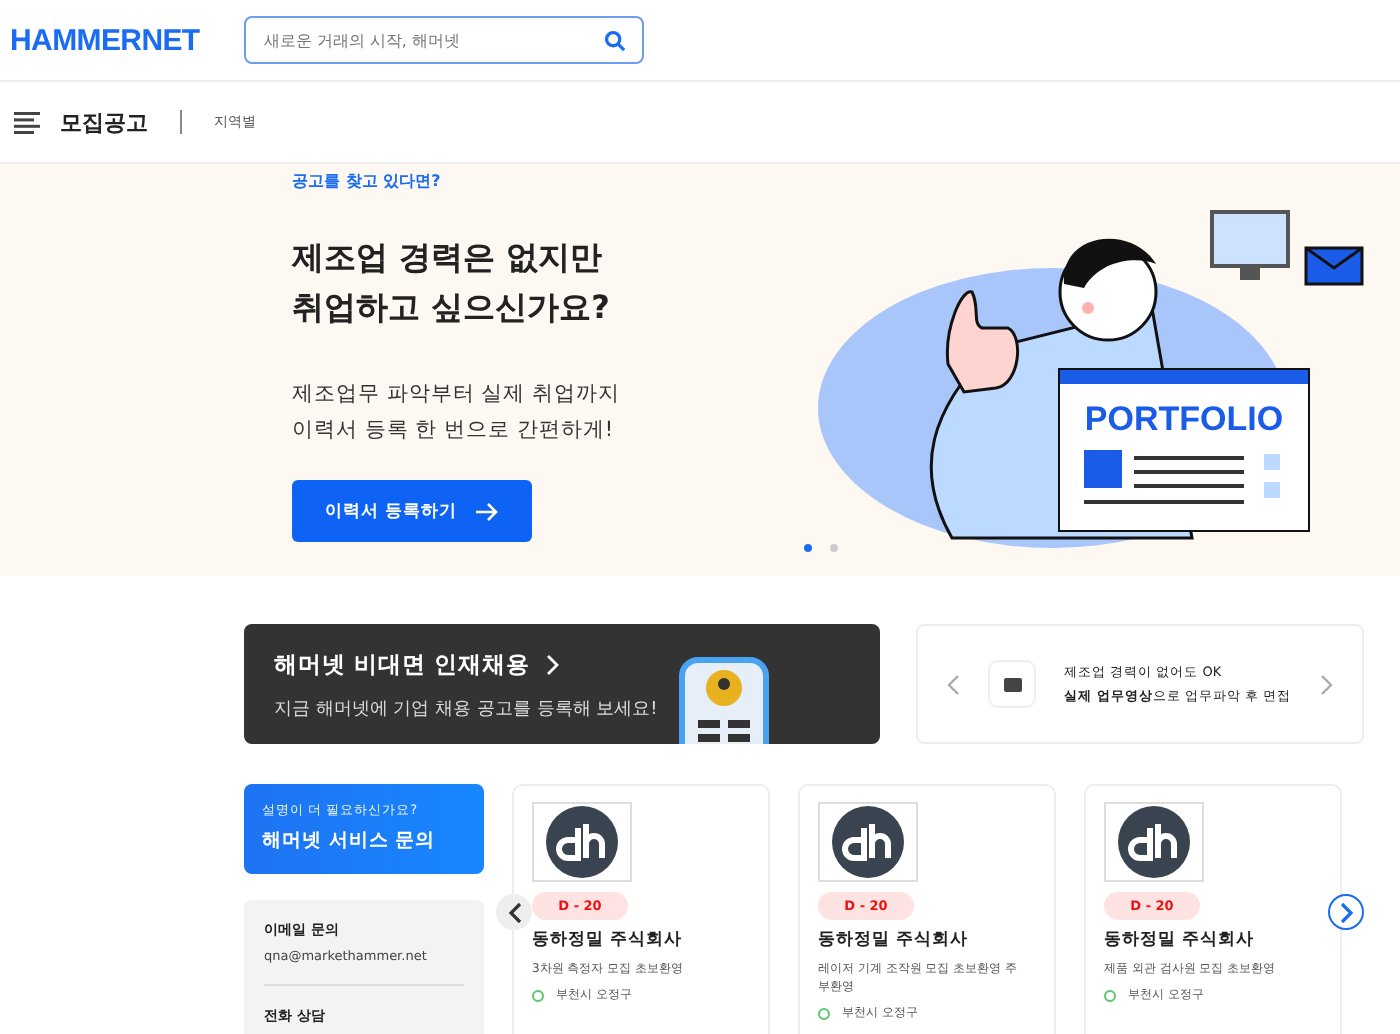 This screenshot has height=1034, width=1400. What do you see at coordinates (350, 841) in the screenshot?
I see `inquiry-title: 해머넷 서비스 문의` at bounding box center [350, 841].